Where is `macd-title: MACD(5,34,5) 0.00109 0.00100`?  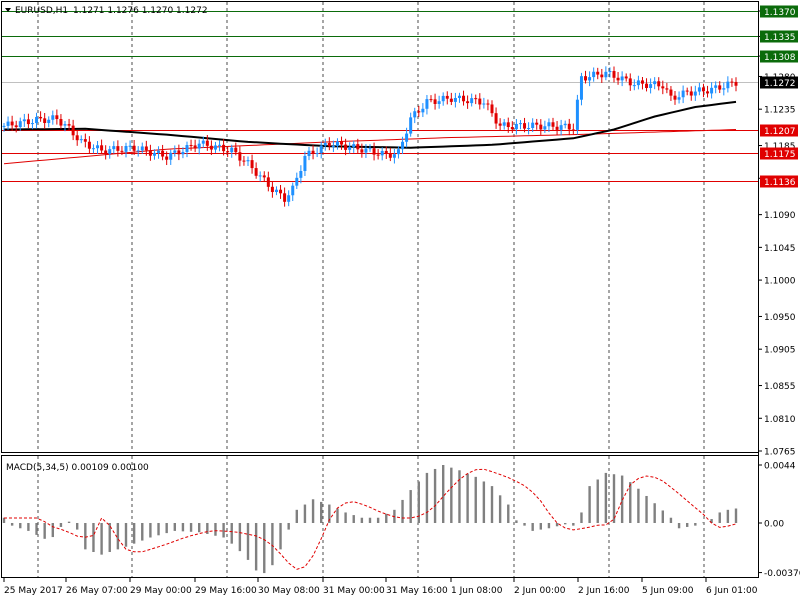 macd-title: MACD(5,34,5) 0.00109 0.00100 is located at coordinates (77, 468).